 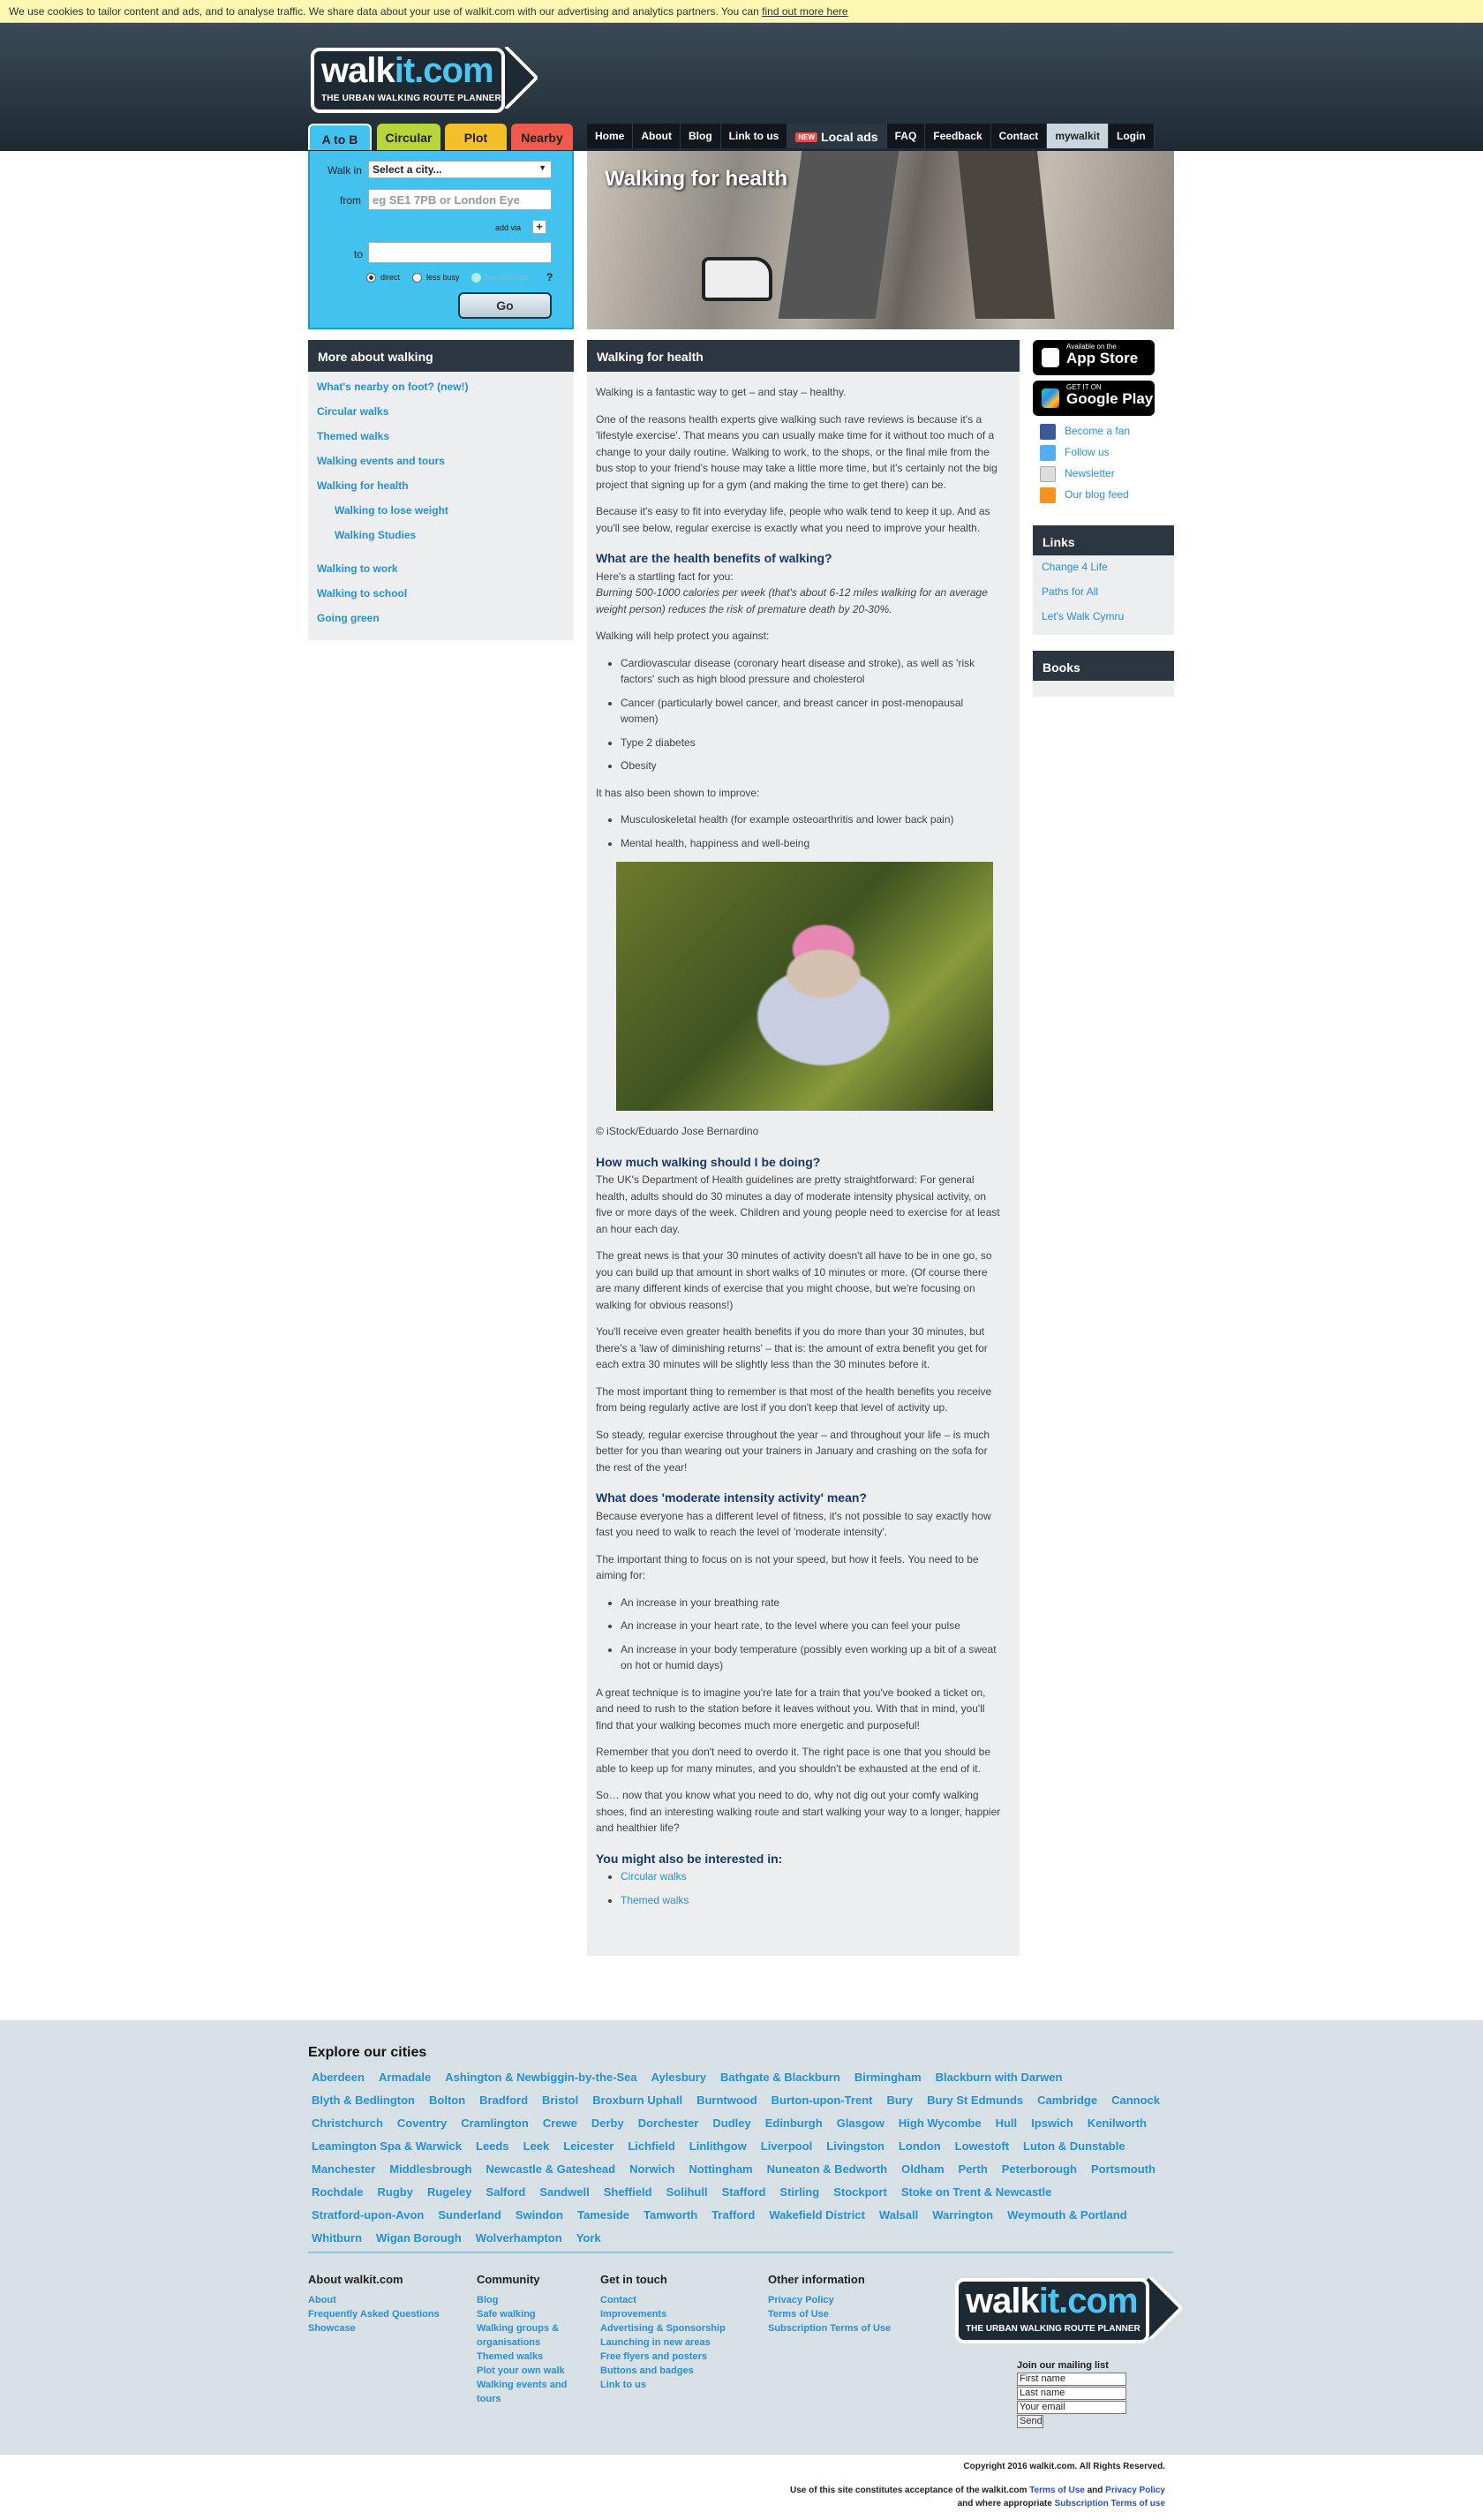 I want to click on city-link: Dudley, so click(x=731, y=2123).